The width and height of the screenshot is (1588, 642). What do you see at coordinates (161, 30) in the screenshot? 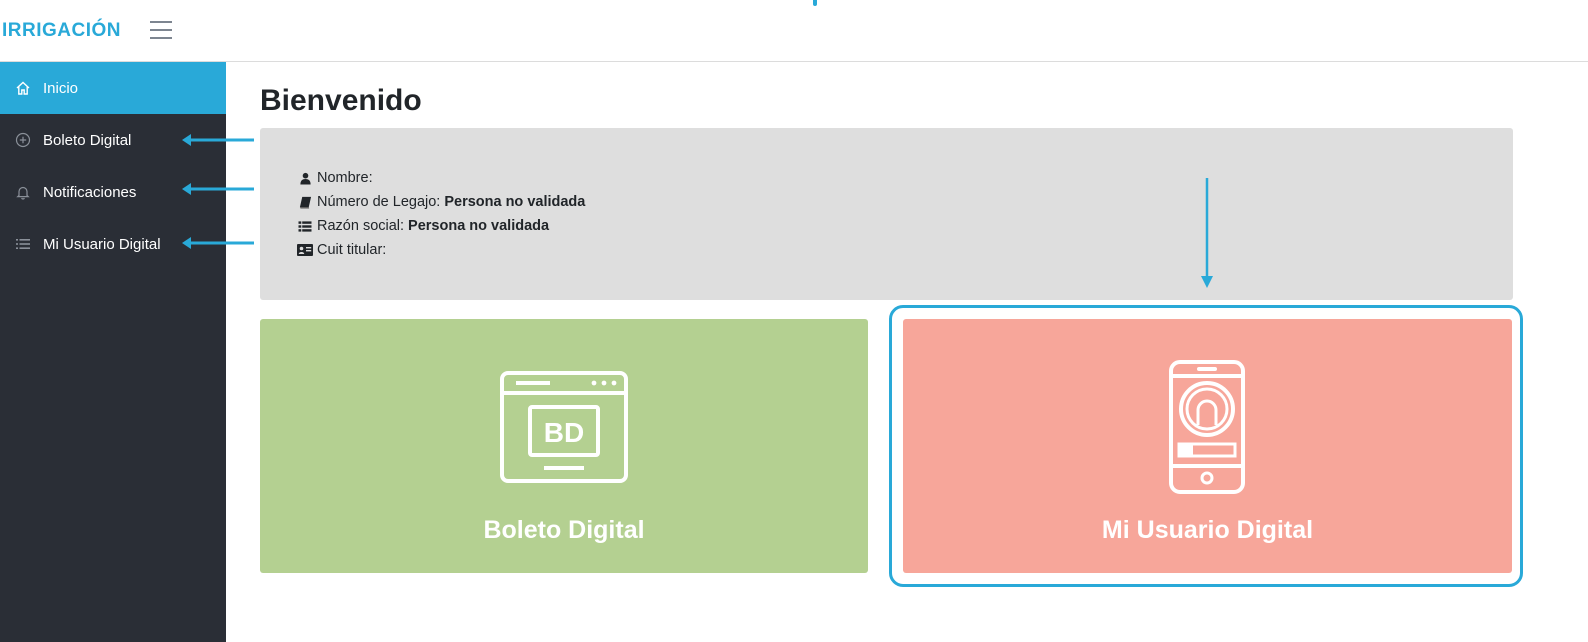
I see `hamburger-icon` at bounding box center [161, 30].